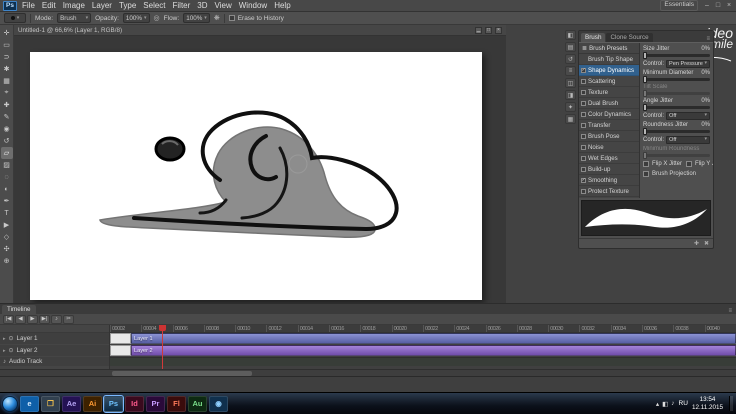  I want to click on delete-brush-icon: ✖, so click(706, 243).